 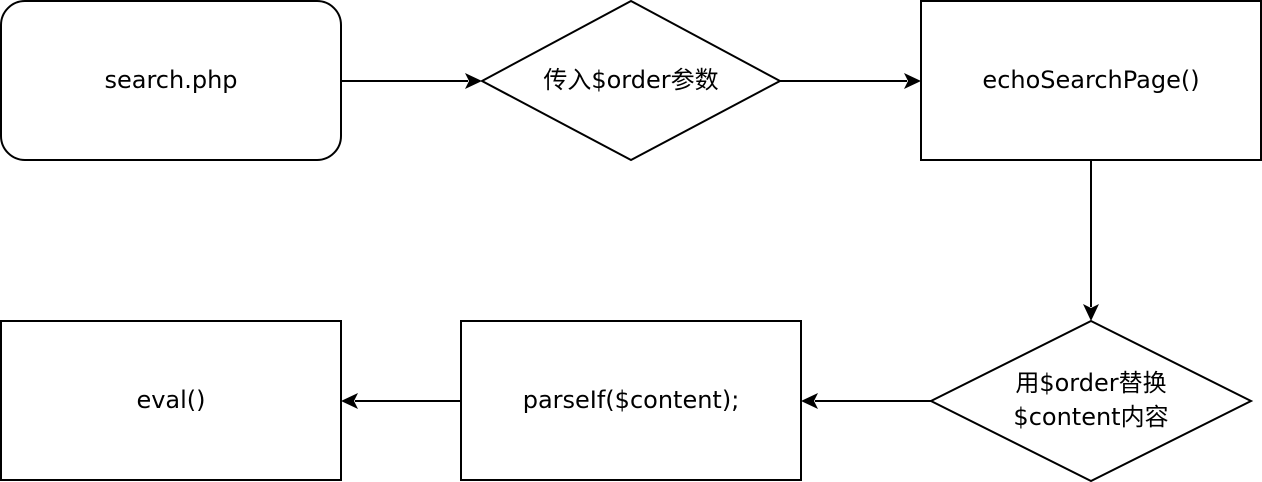 I want to click on node-echo-search-page: echoSearchPage(), so click(x=1091, y=80).